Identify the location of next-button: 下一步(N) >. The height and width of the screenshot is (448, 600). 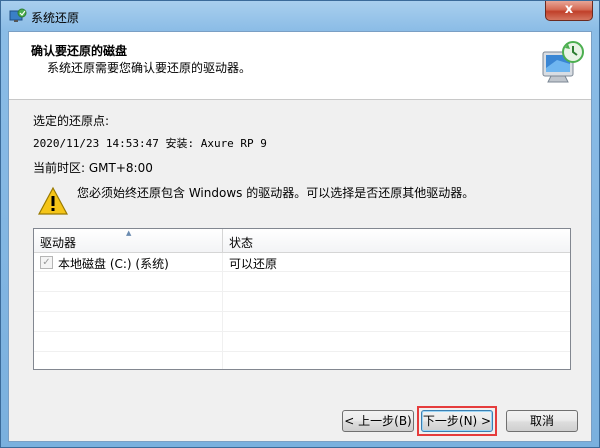
(457, 421).